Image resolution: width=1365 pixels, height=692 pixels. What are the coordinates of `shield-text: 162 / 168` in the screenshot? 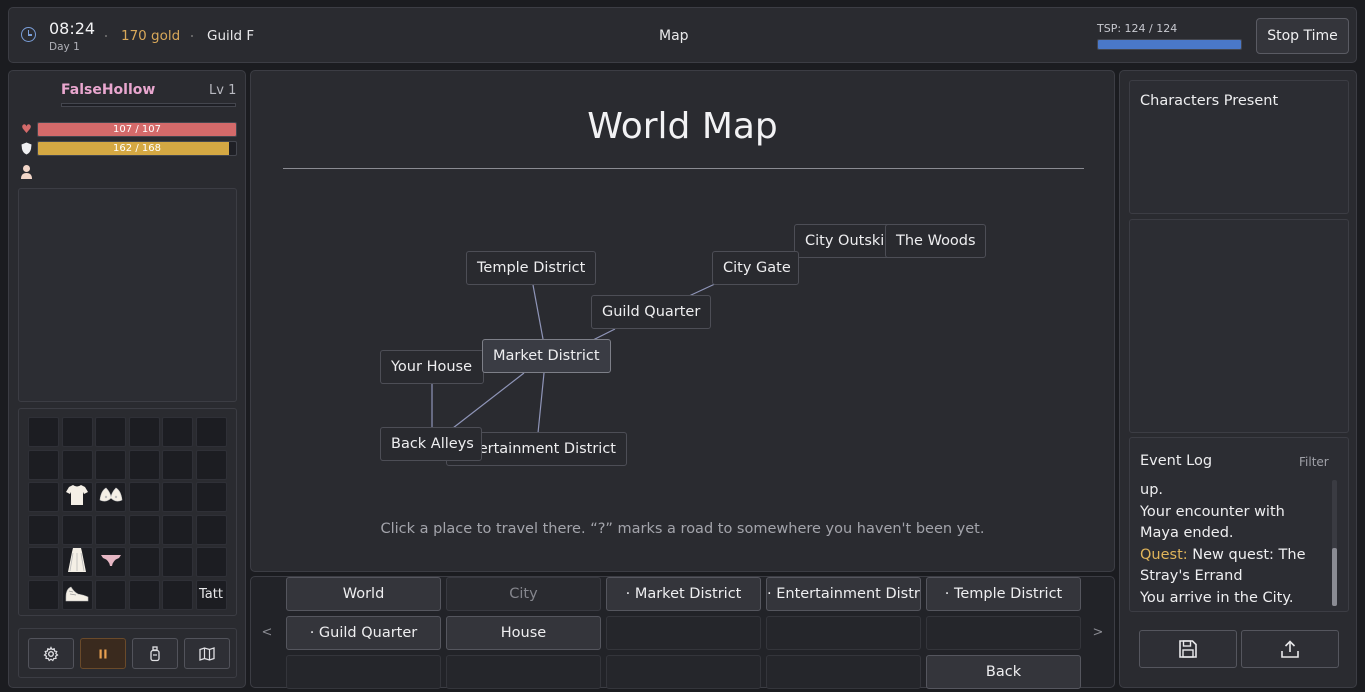 It's located at (137, 148).